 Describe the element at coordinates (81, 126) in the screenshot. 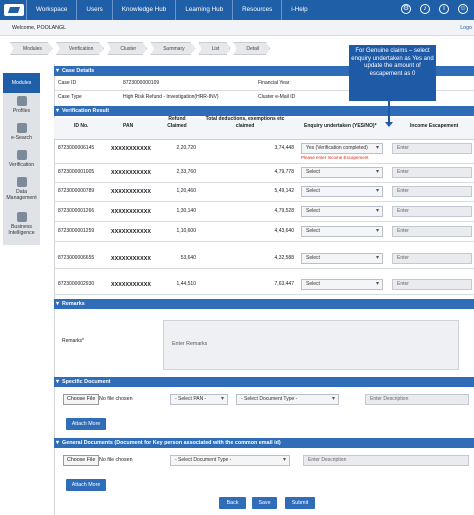

I see `col-id-header: ID No.` at that location.